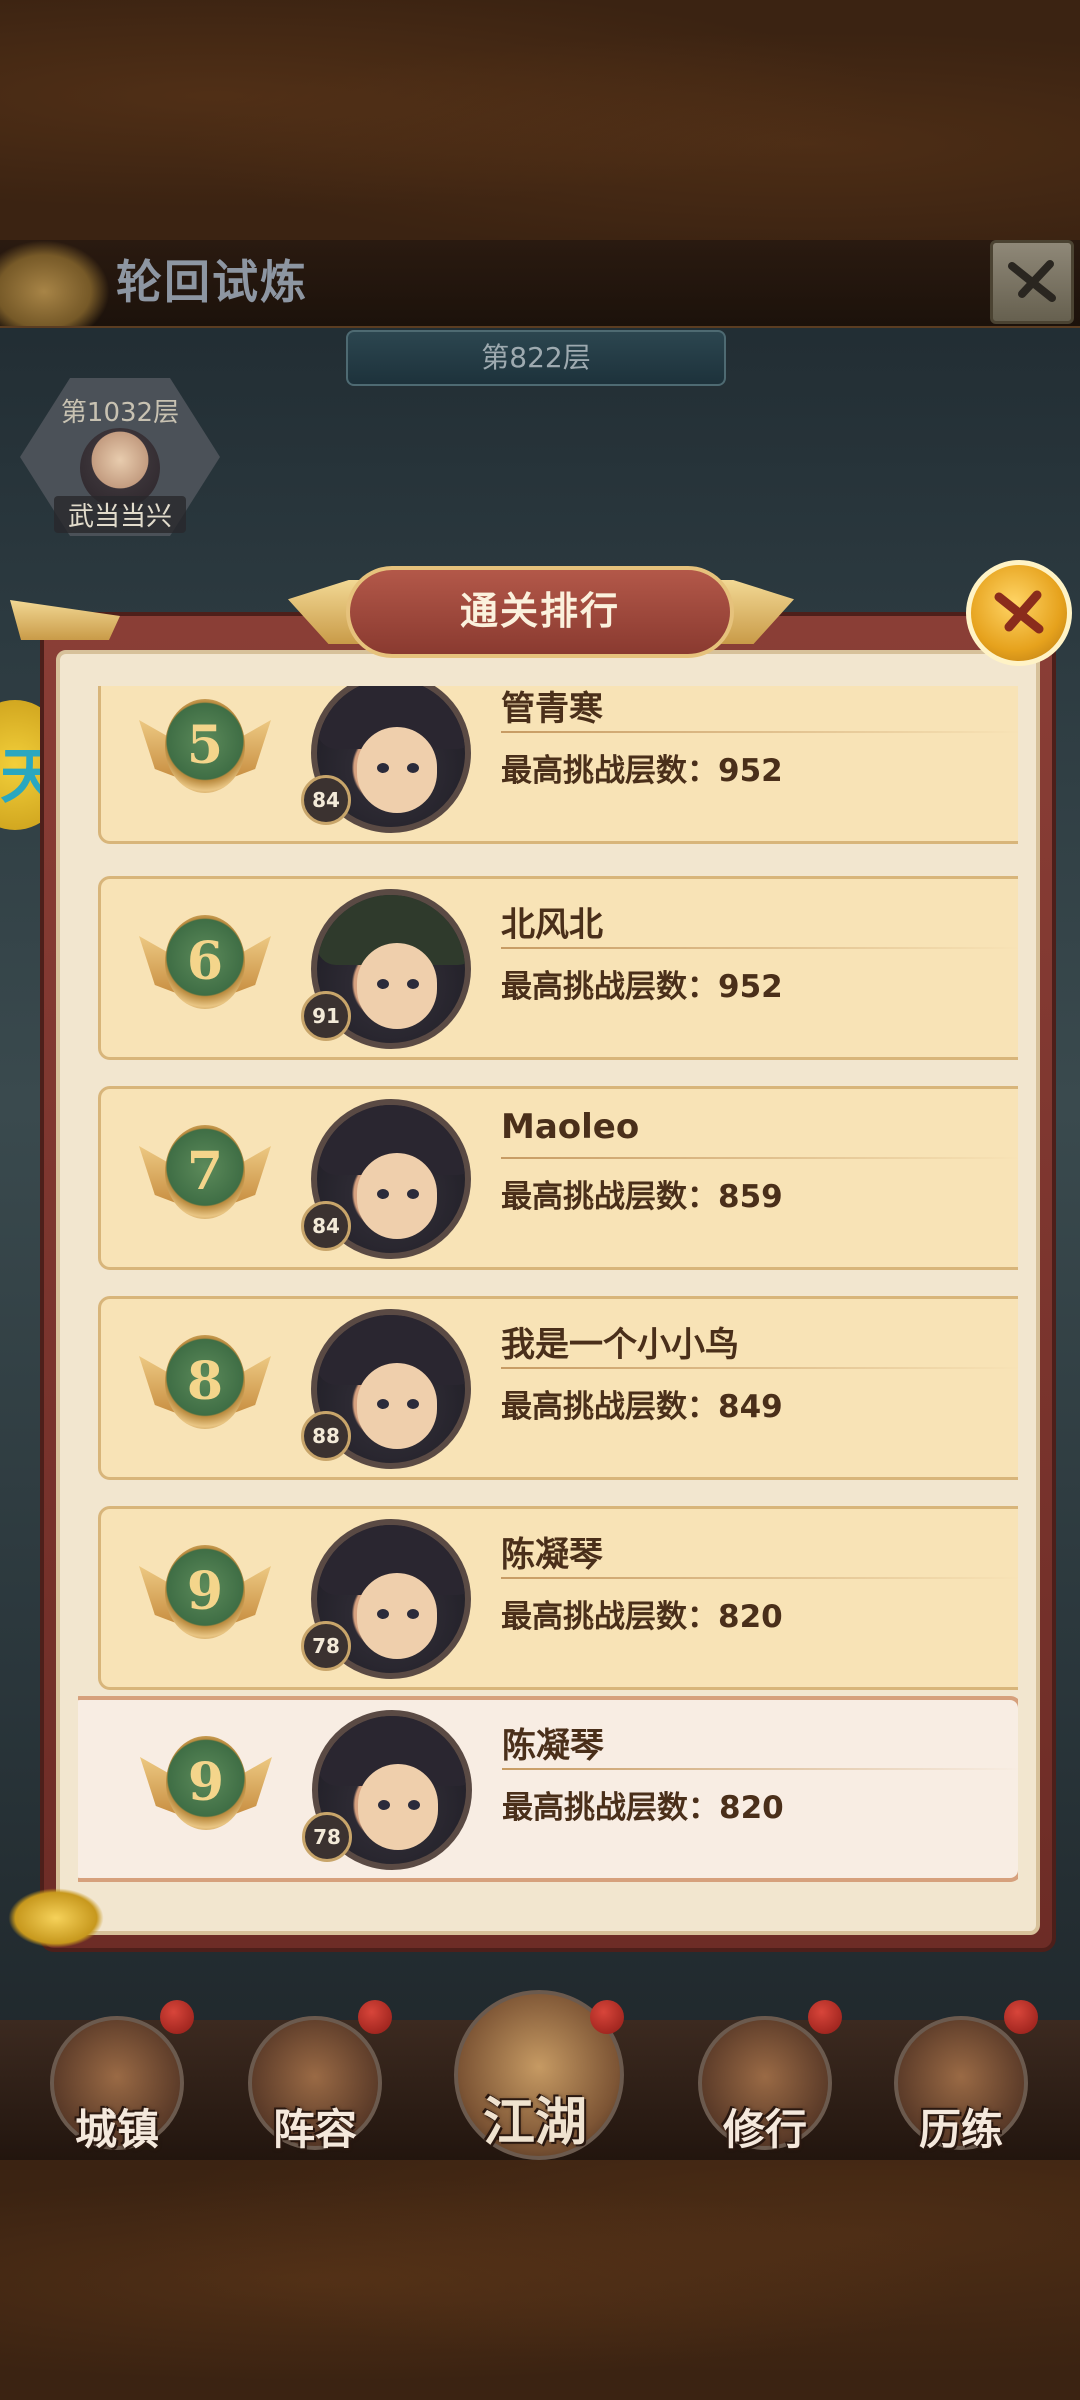 The image size is (1080, 2400). I want to click on player-badge: 第1032层 武当当兴, so click(120, 457).